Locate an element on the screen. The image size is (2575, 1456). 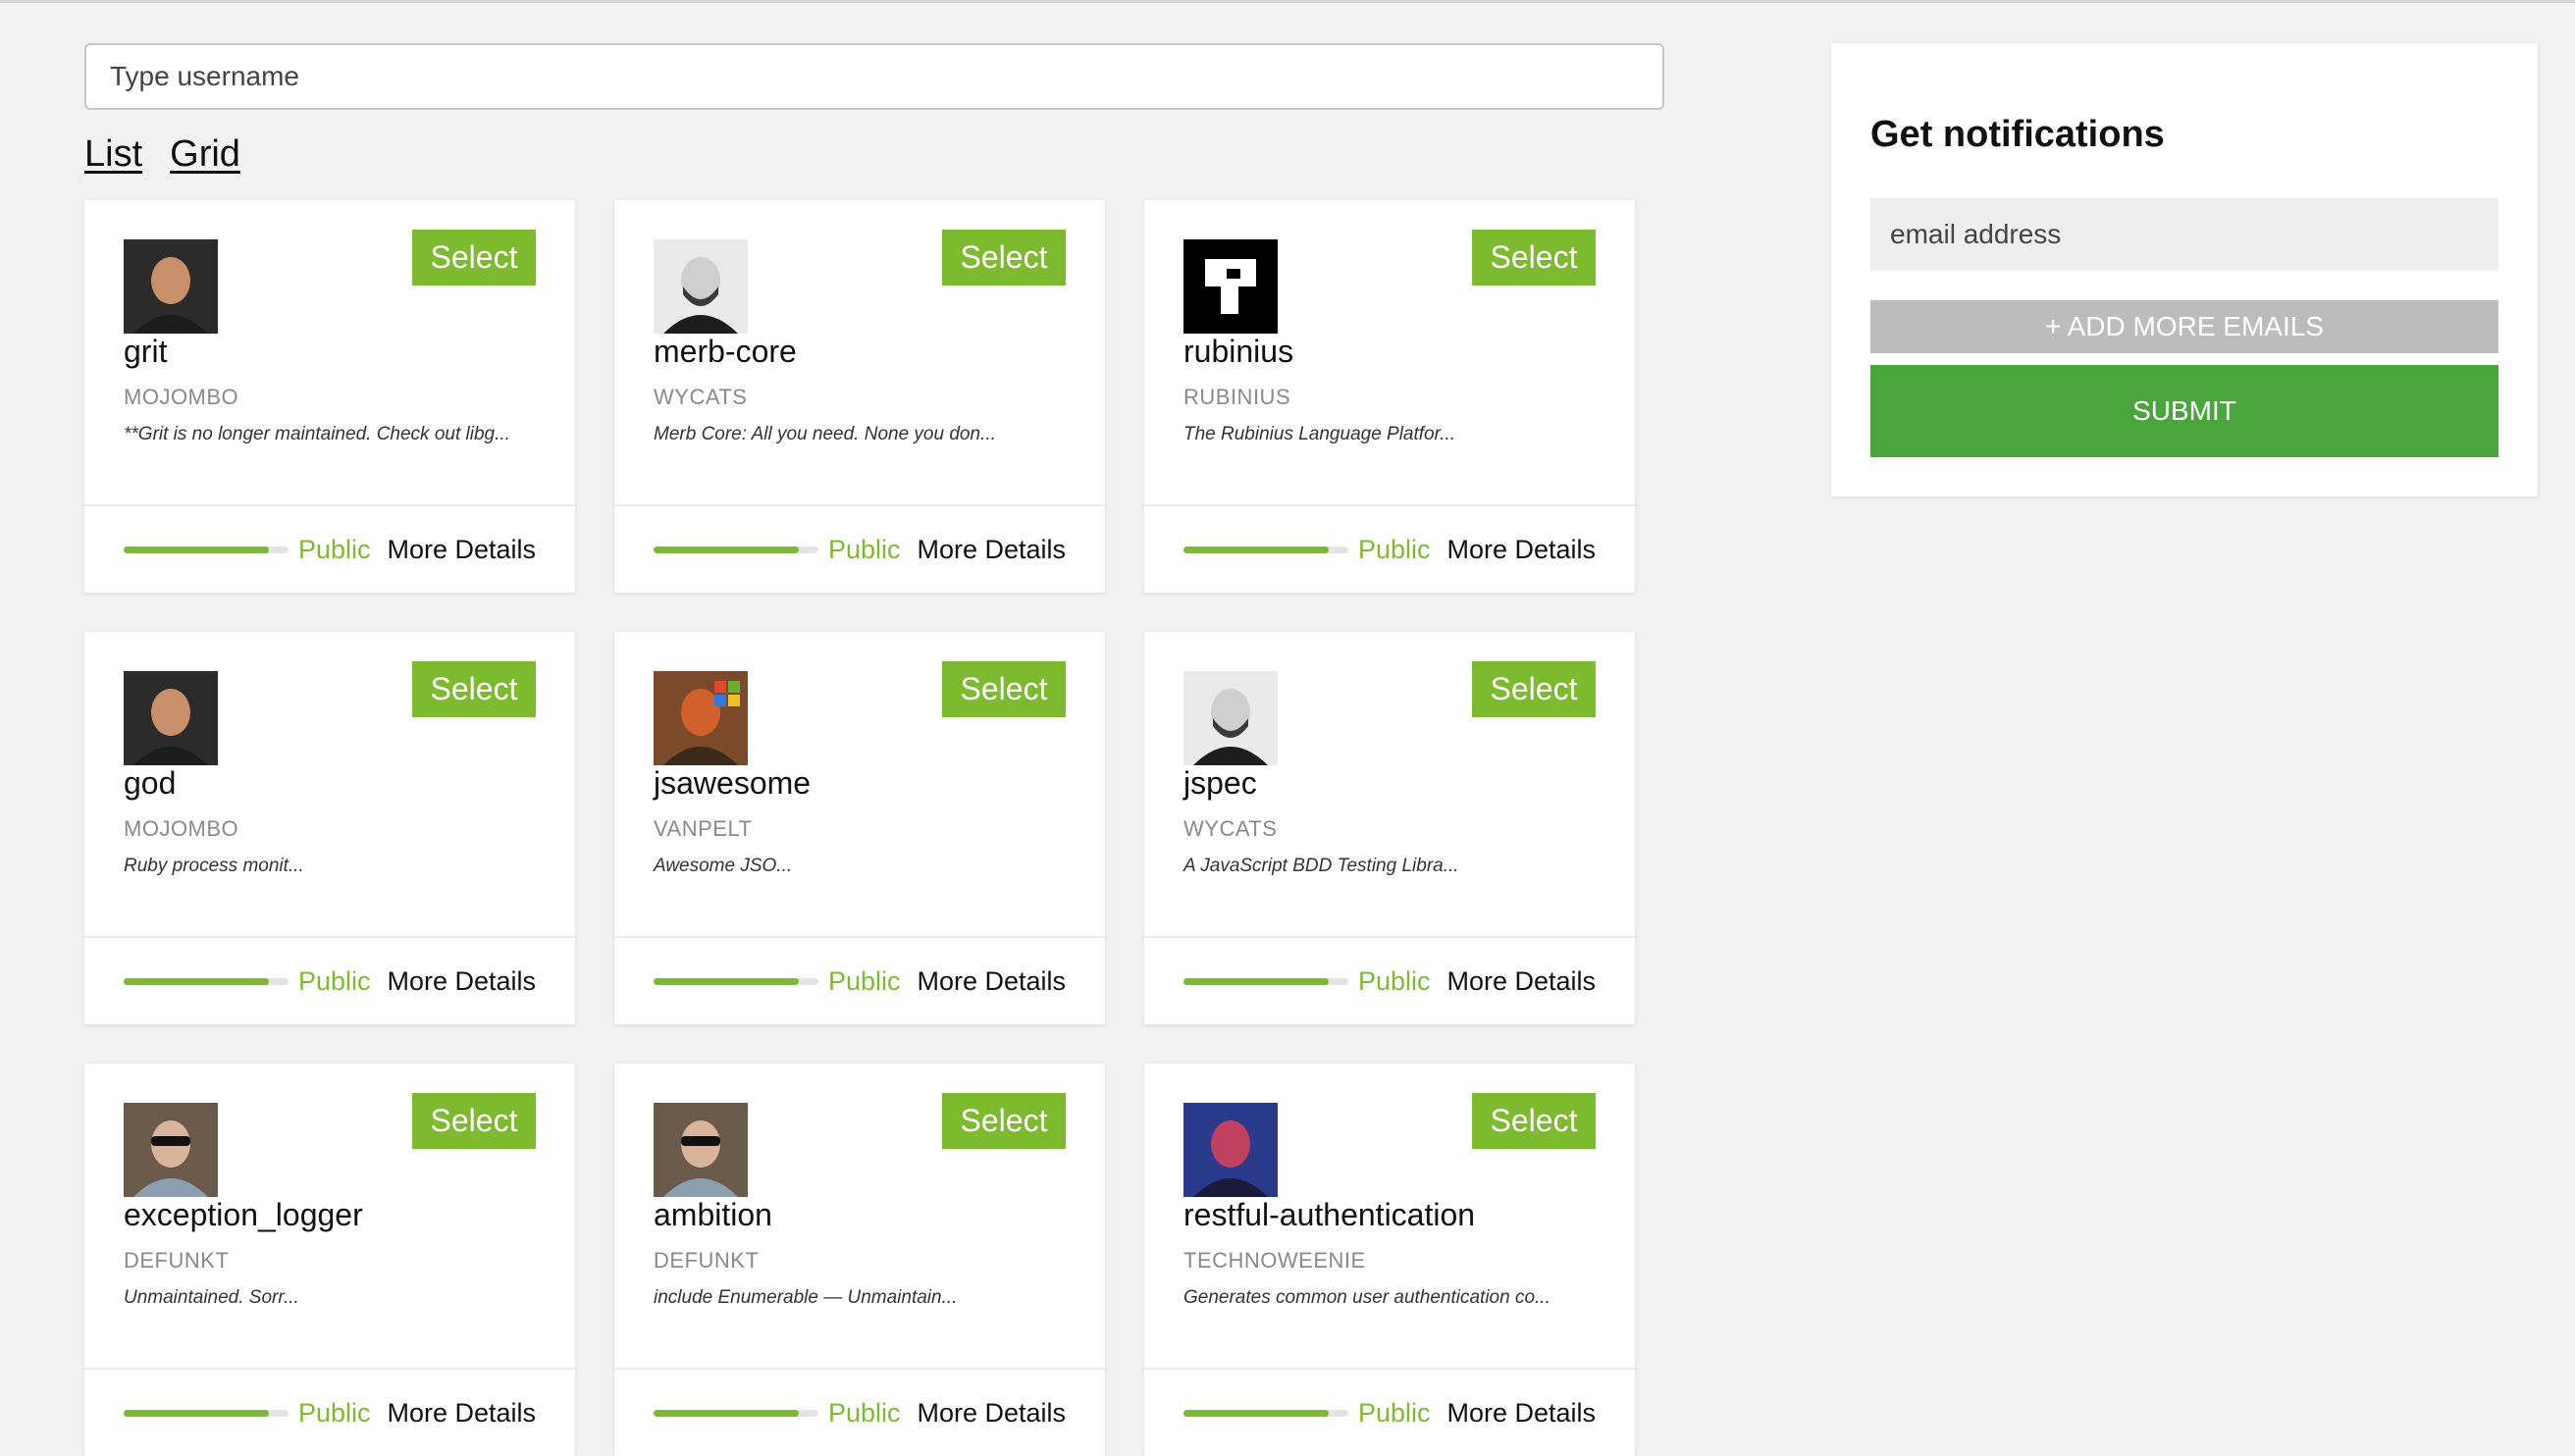
notifications-title: Get notifications is located at coordinates (2017, 134).